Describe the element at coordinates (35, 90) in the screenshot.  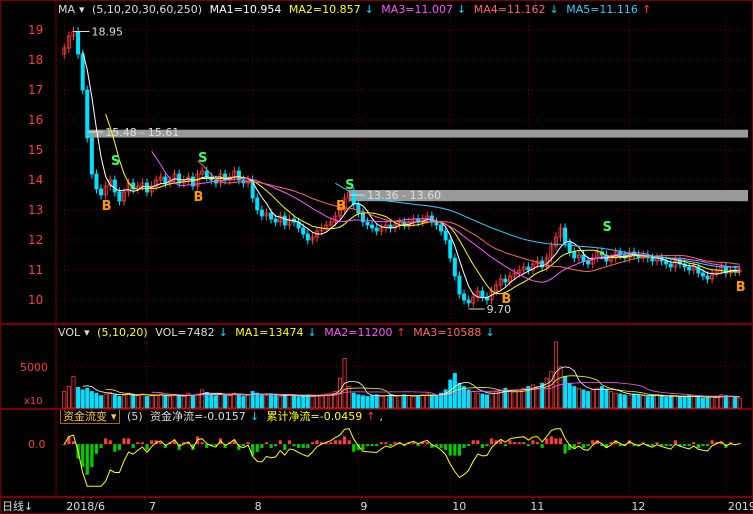
I see `price-tick-label: 17` at that location.